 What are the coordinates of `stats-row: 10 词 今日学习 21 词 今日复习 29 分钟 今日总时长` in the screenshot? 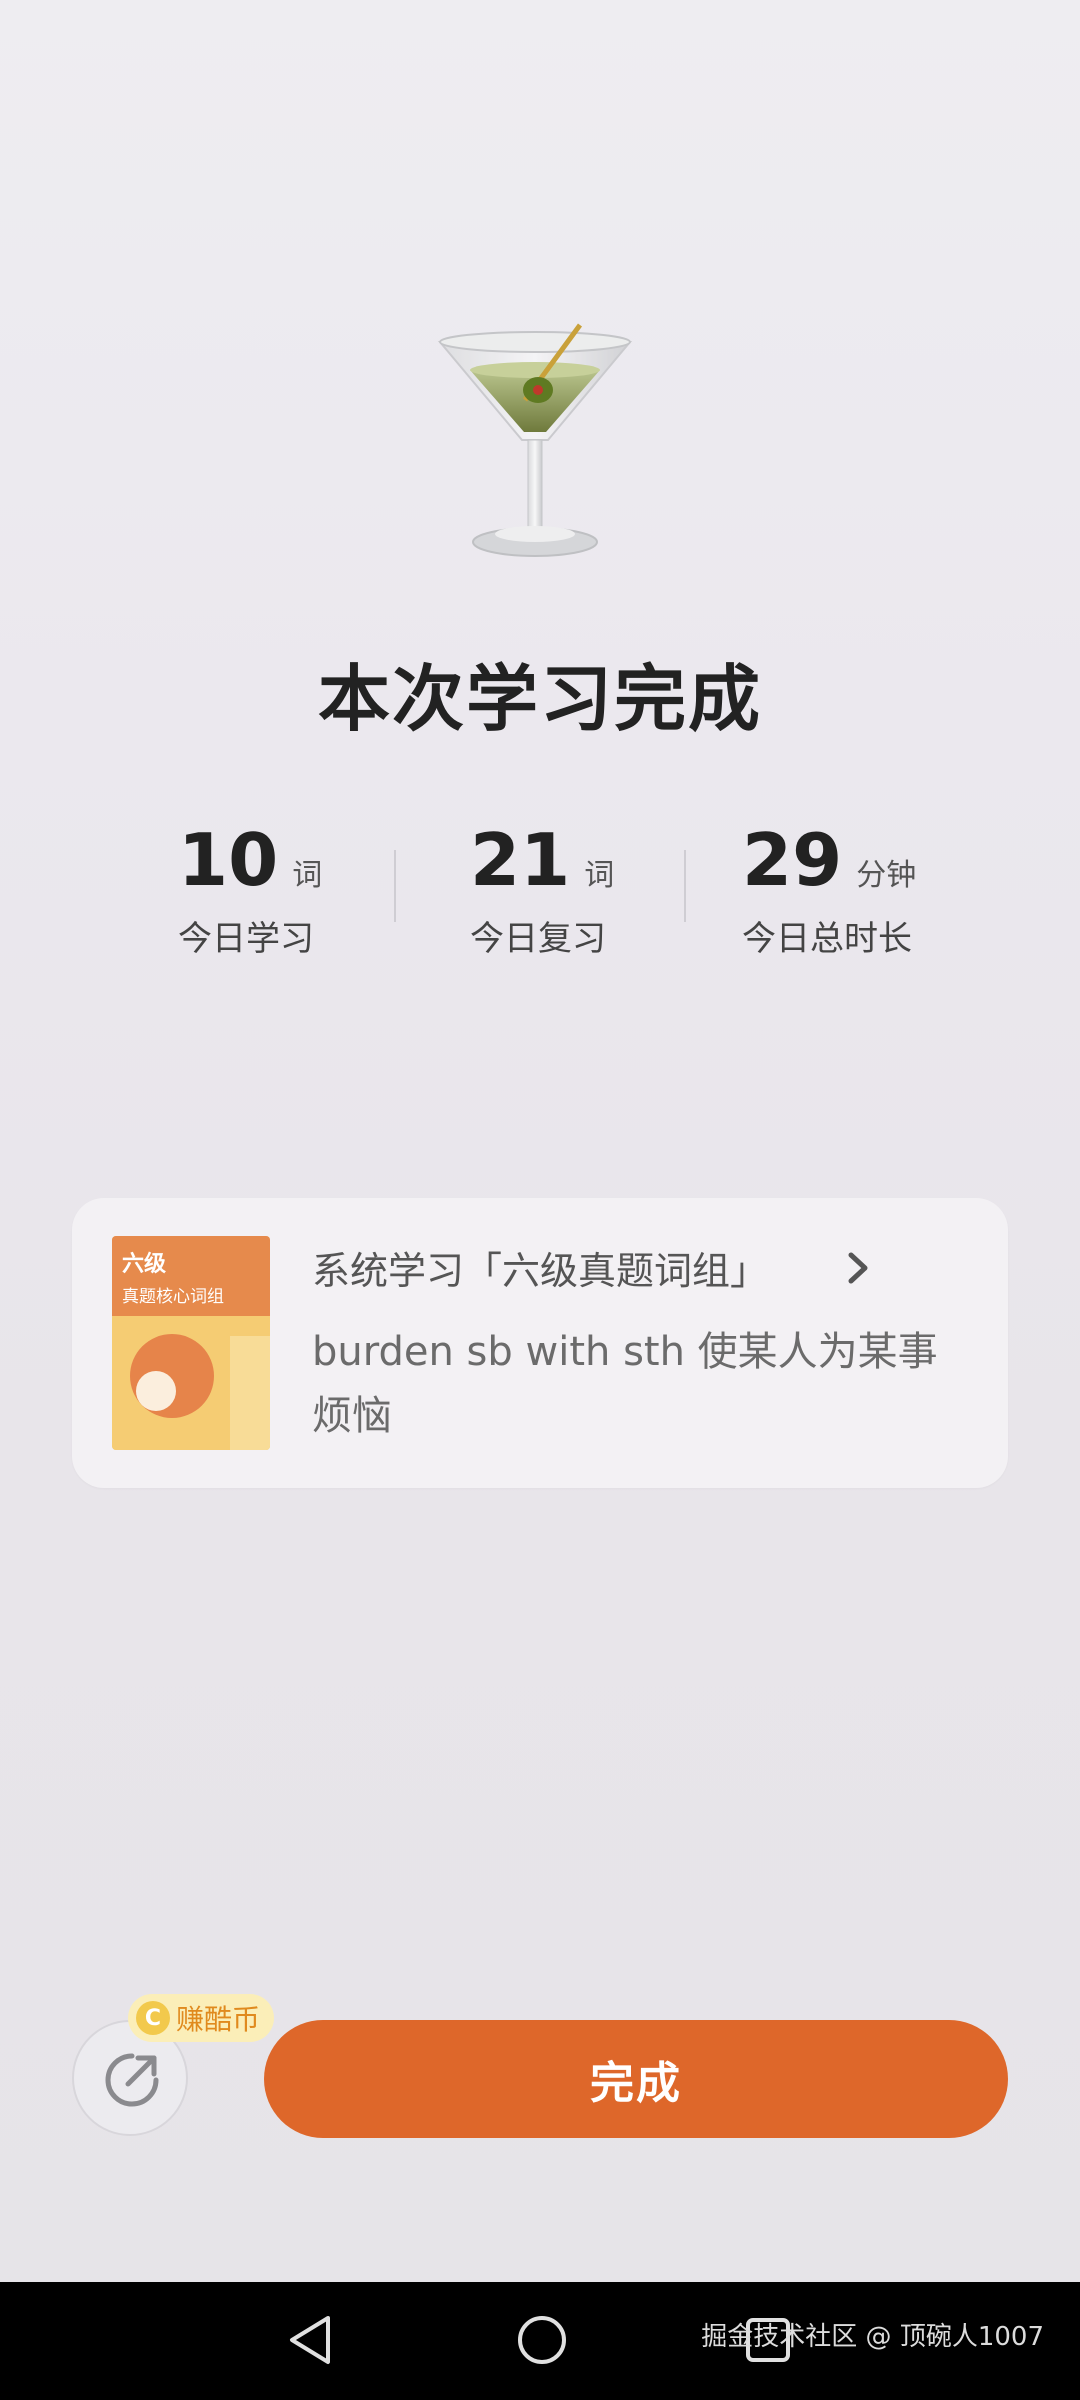 It's located at (540, 887).